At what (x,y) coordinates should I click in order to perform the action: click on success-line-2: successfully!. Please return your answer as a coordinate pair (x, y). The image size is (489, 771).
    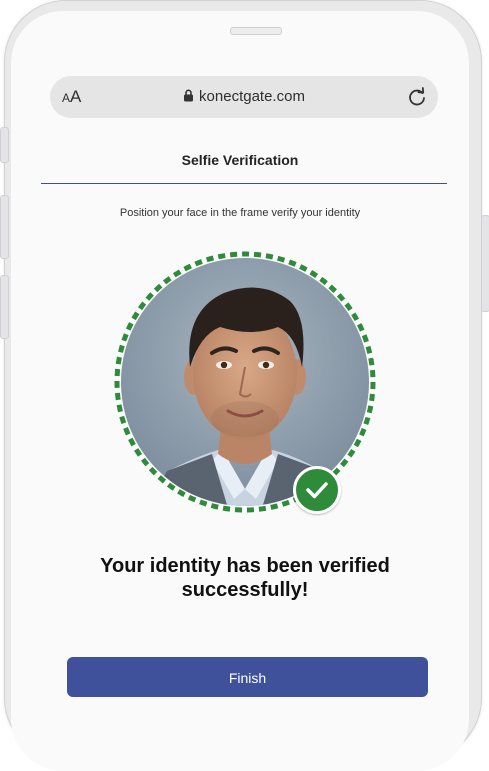
    Looking at the image, I should click on (245, 590).